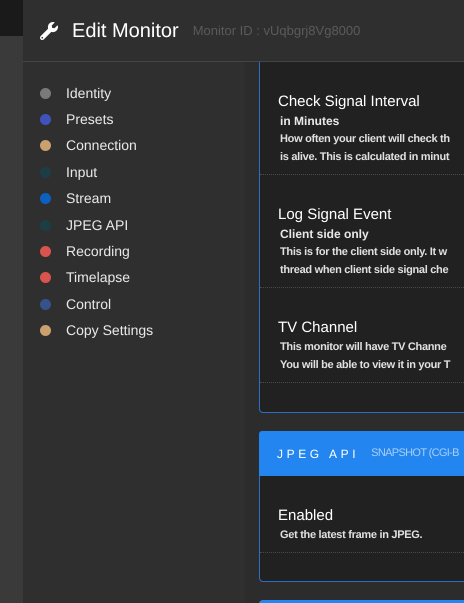 This screenshot has height=603, width=464. What do you see at coordinates (125, 31) in the screenshot?
I see `modal-title: Edit Monitor` at bounding box center [125, 31].